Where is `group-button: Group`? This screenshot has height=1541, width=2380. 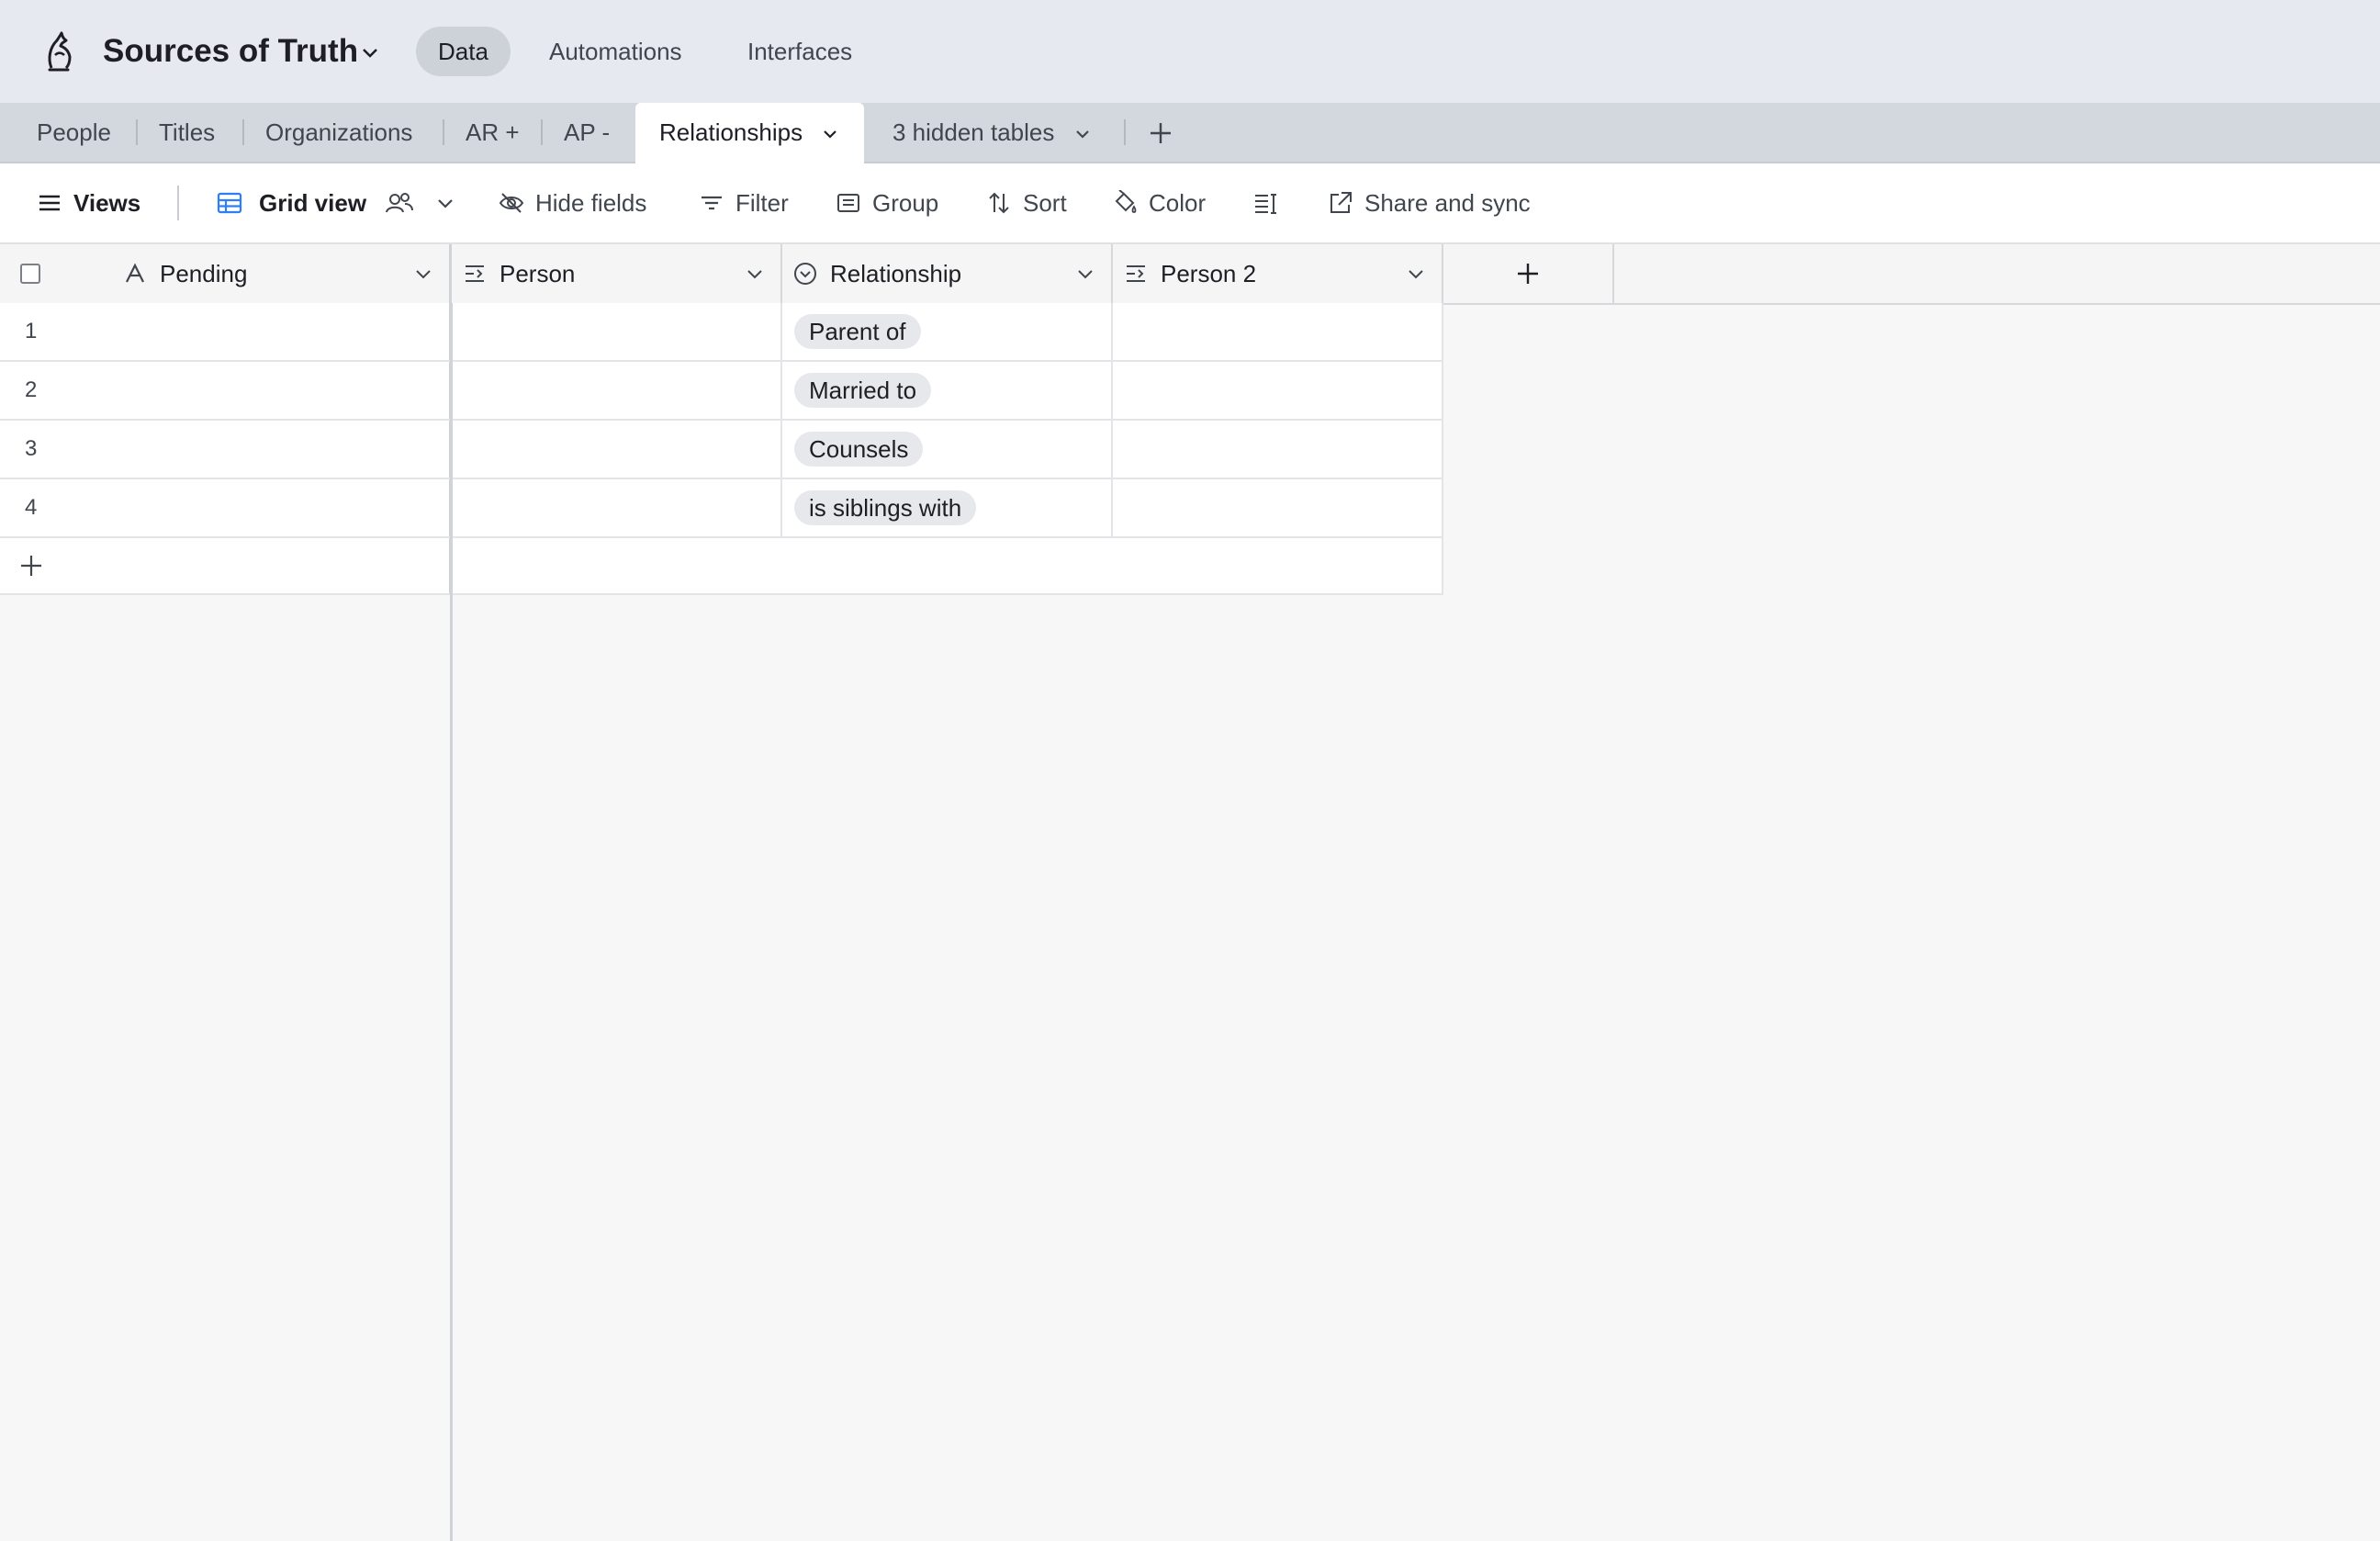
group-button: Group is located at coordinates (887, 202).